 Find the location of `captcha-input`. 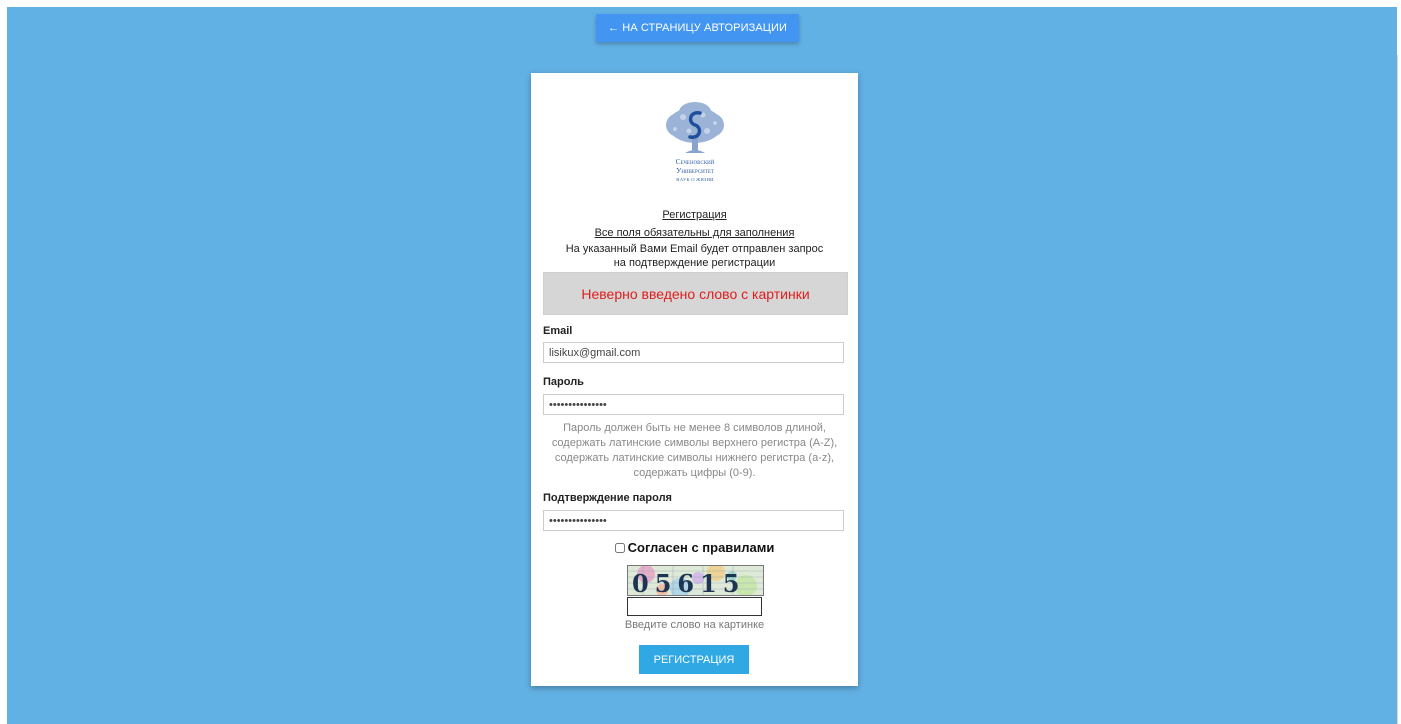

captcha-input is located at coordinates (694, 606).